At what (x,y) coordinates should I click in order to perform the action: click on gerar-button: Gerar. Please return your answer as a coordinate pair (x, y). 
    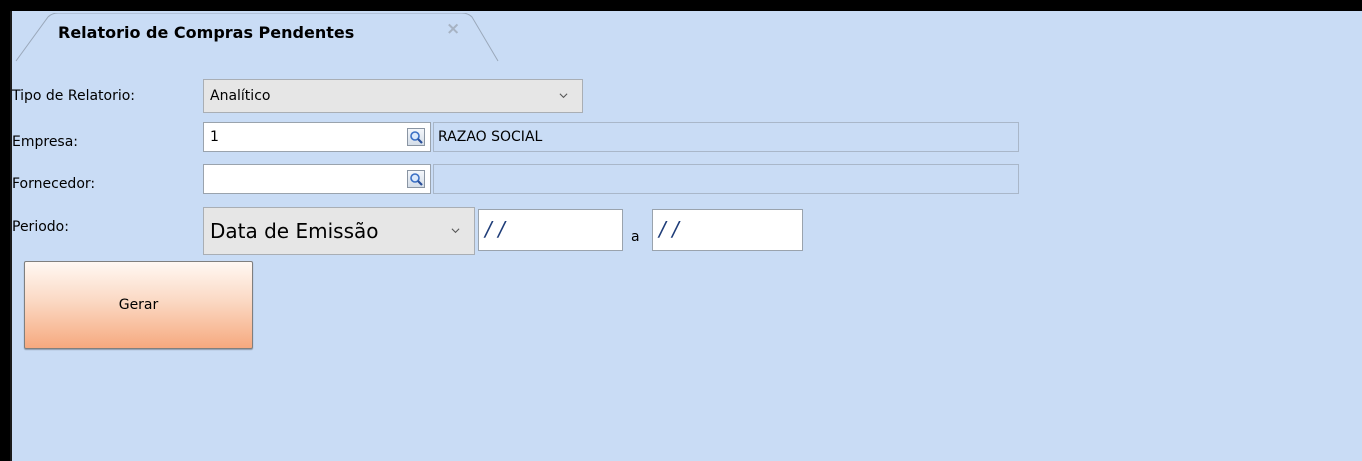
    Looking at the image, I should click on (138, 305).